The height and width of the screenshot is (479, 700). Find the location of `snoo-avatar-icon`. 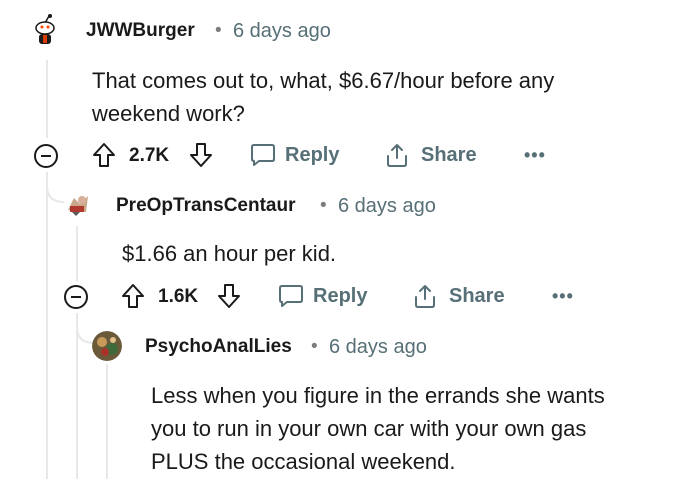

snoo-avatar-icon is located at coordinates (45, 29).